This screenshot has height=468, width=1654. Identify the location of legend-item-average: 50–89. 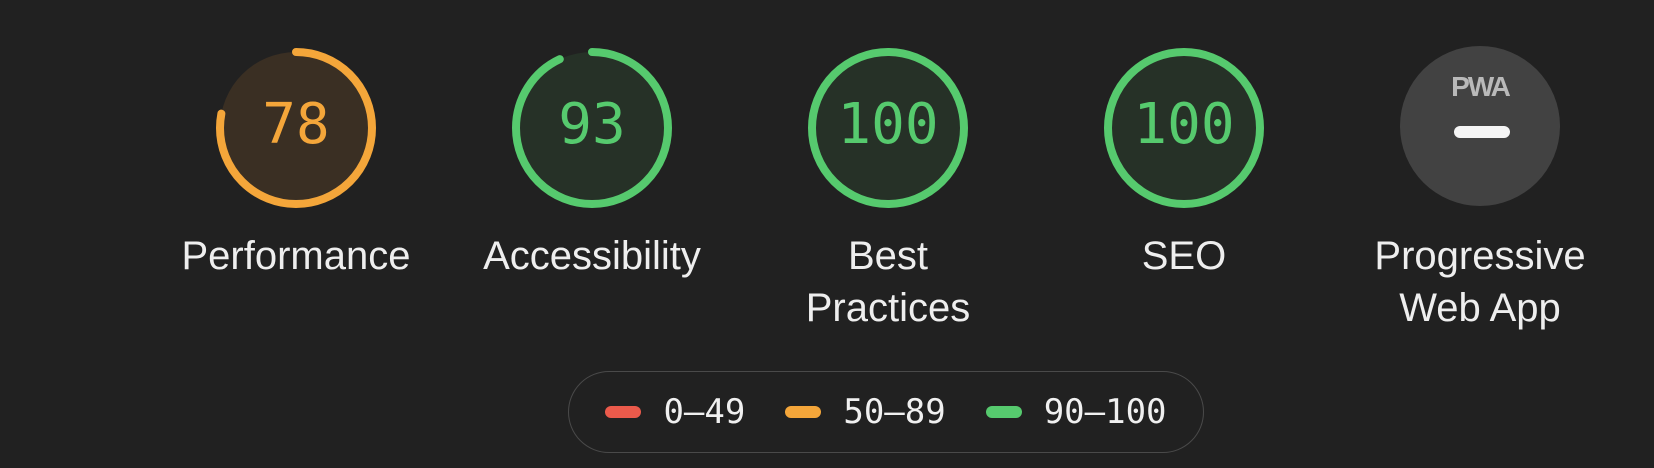
(865, 412).